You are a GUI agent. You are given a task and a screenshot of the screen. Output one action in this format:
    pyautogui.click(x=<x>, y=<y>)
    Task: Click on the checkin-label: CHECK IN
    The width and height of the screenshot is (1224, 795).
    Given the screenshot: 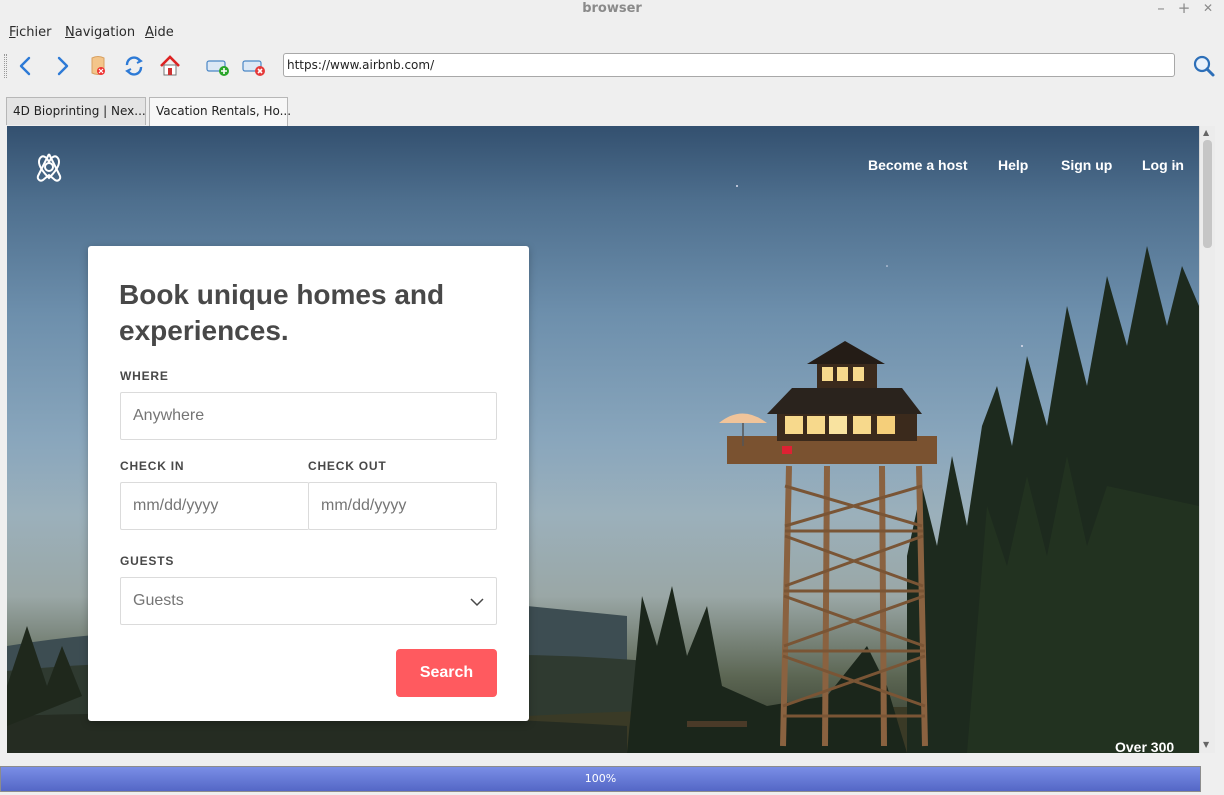 What is the action you would take?
    pyautogui.click(x=152, y=466)
    